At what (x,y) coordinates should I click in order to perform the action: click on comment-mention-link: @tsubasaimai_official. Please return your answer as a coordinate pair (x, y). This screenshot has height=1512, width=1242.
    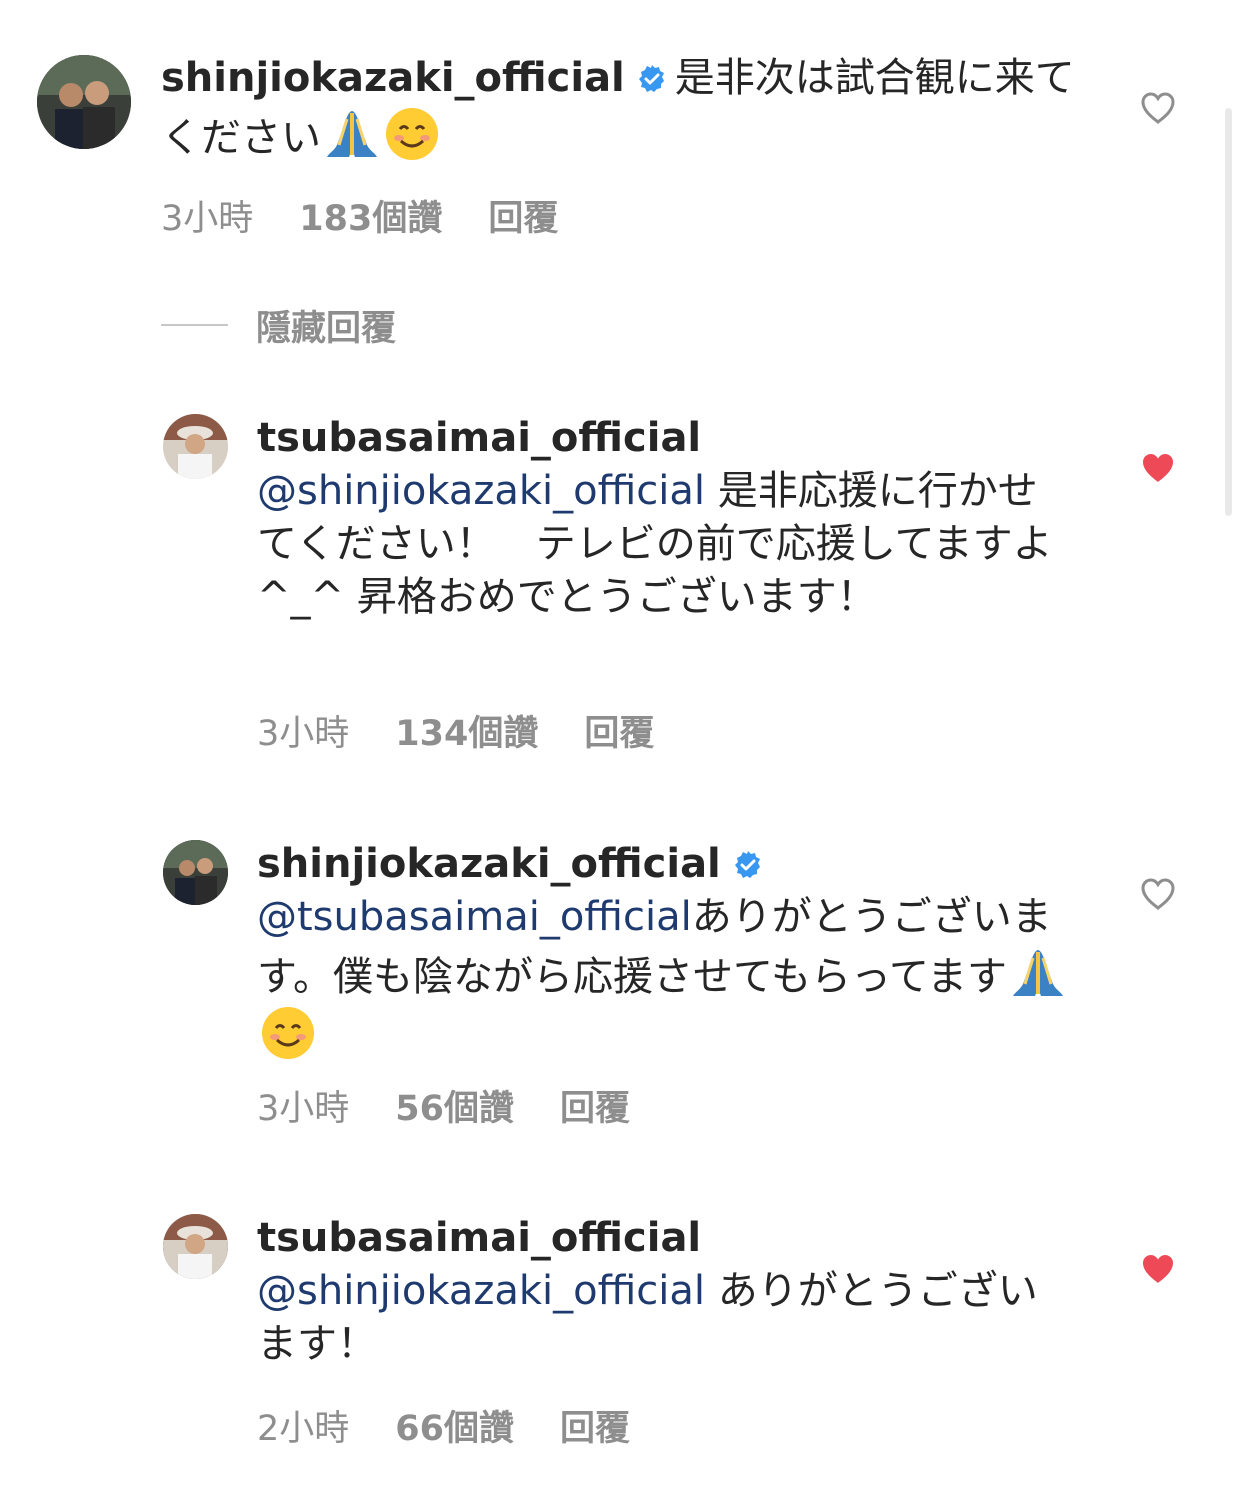
    Looking at the image, I should click on (474, 917).